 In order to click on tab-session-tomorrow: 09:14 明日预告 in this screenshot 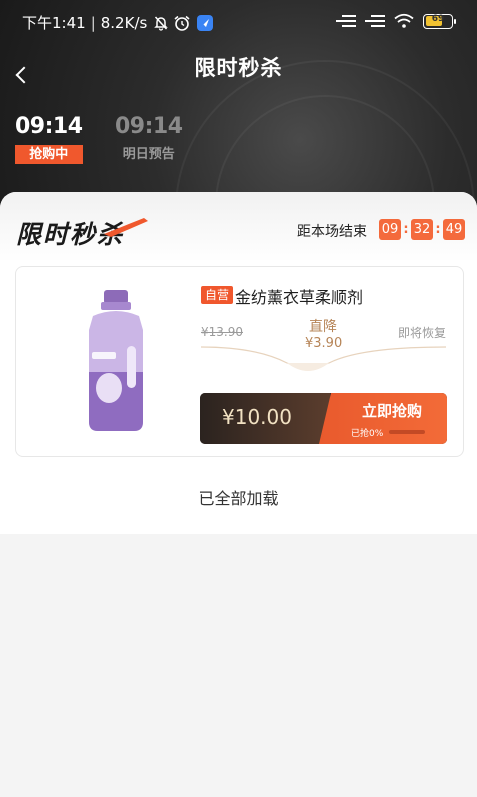, I will do `click(149, 139)`.